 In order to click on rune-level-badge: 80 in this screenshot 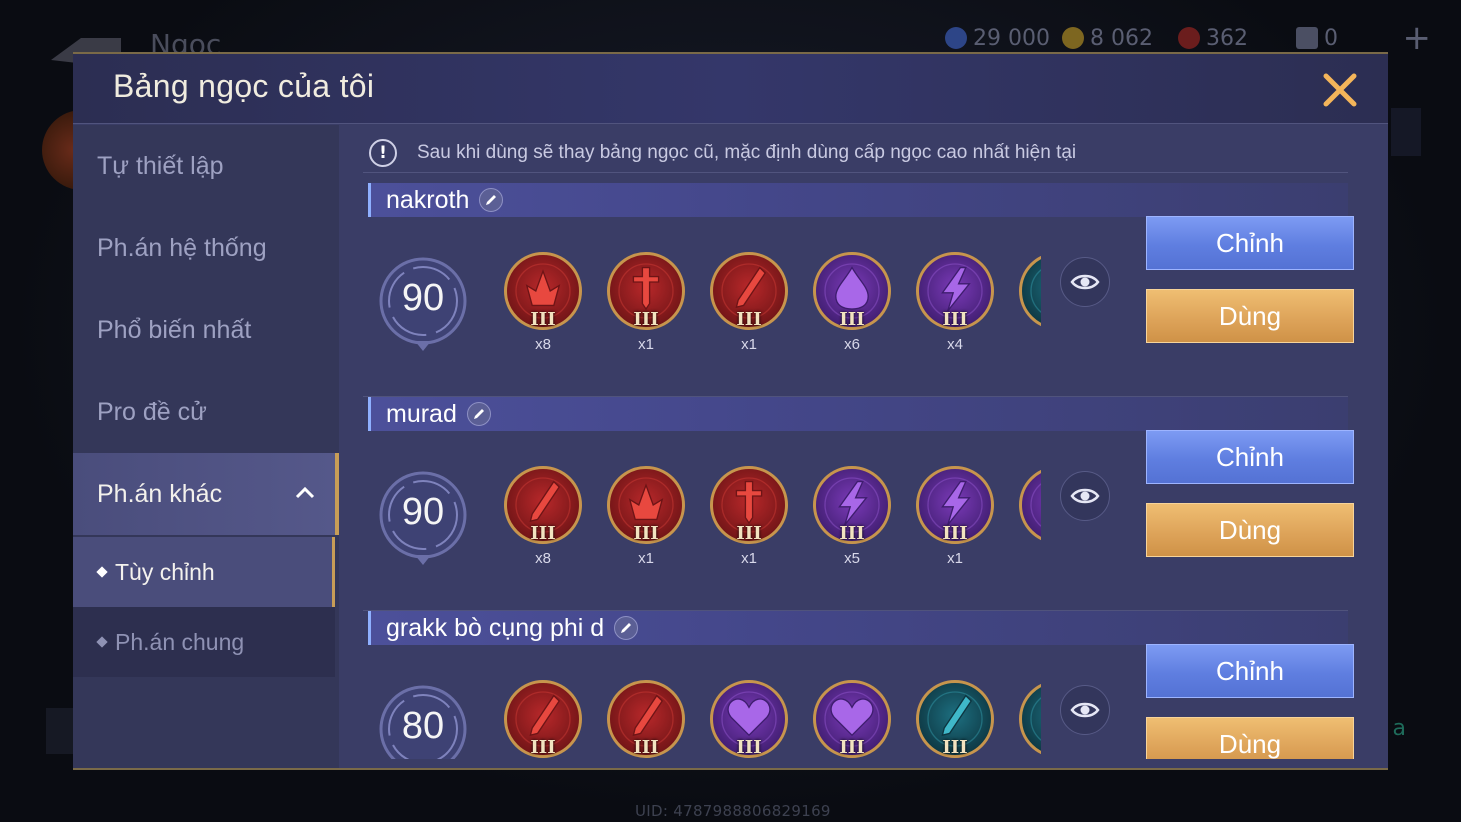, I will do `click(423, 721)`.